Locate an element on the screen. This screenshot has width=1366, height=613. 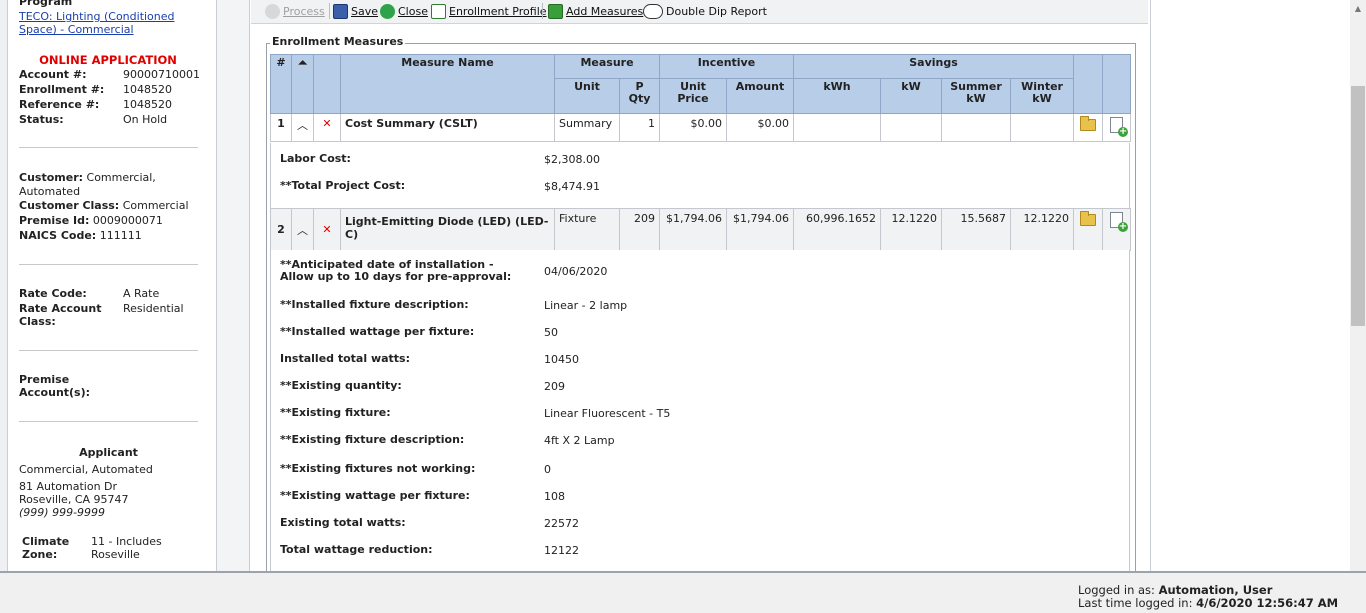
program-label: Program is located at coordinates (46, 4).